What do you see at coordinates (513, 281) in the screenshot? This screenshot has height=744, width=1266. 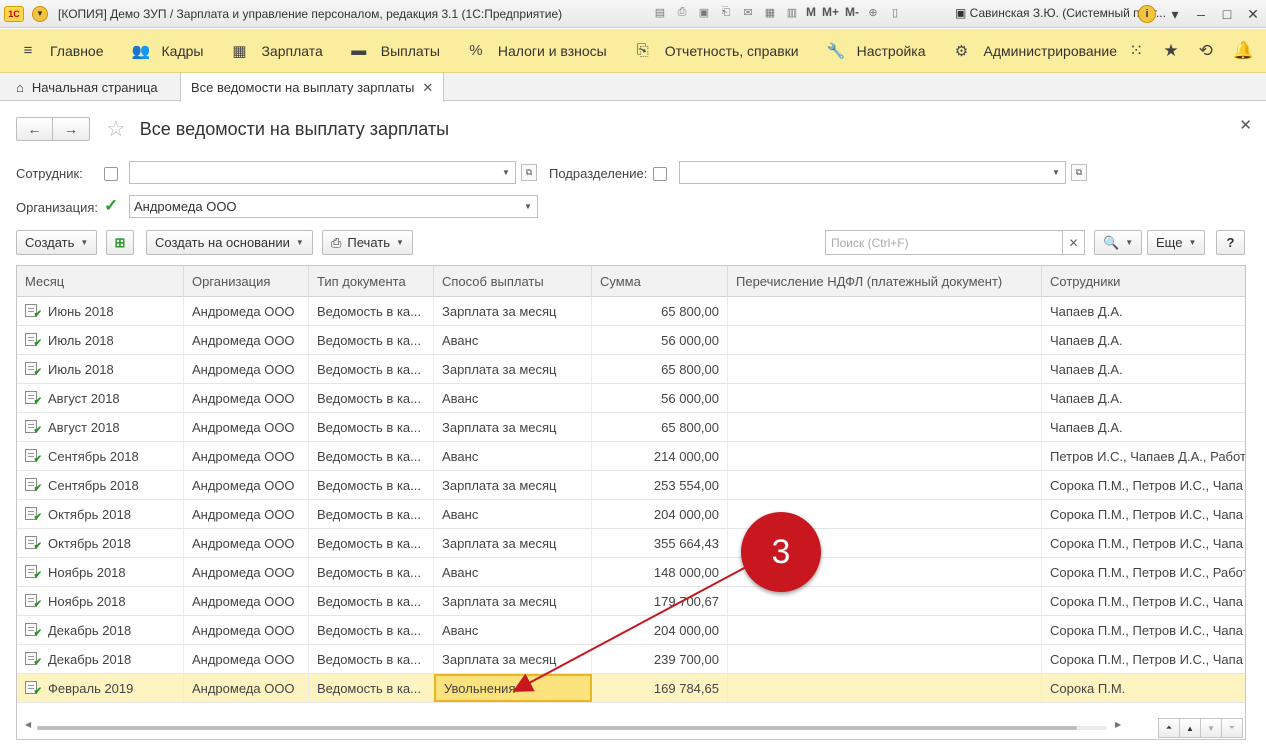 I see `column-header-method: Способ выплаты` at bounding box center [513, 281].